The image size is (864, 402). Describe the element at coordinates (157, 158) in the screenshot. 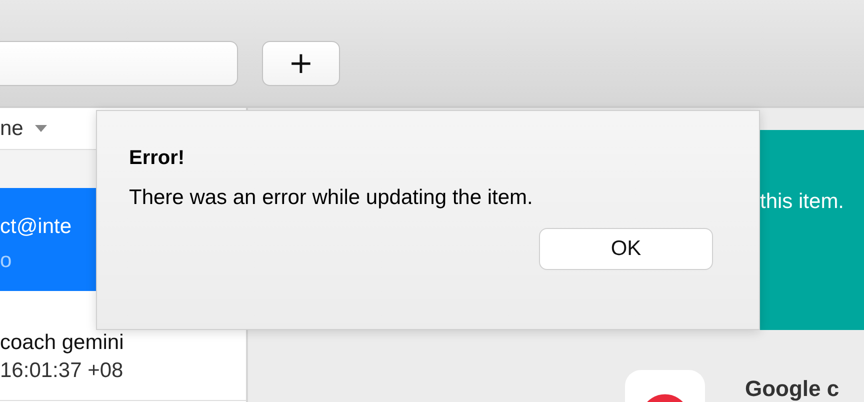

I see `dialog-title: Error!` at that location.